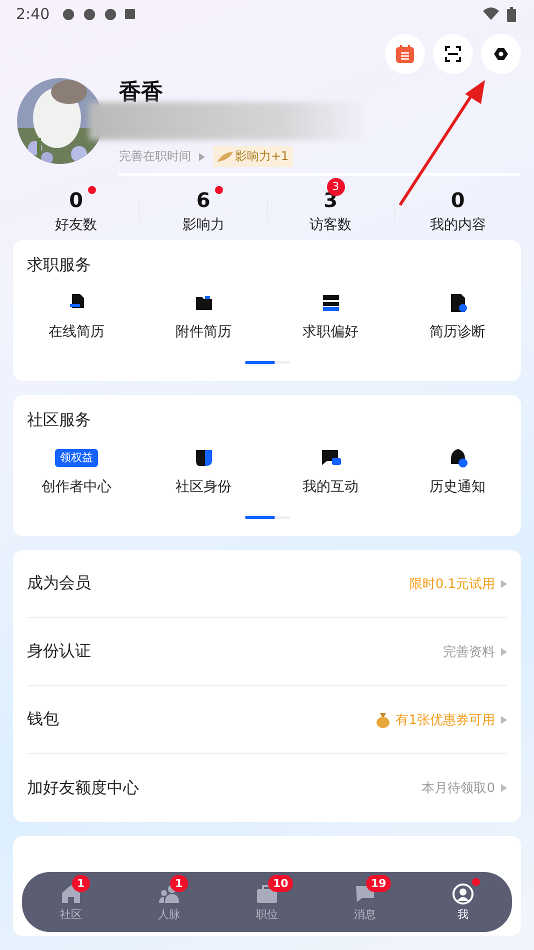  What do you see at coordinates (511, 14) in the screenshot?
I see `battery-icon` at bounding box center [511, 14].